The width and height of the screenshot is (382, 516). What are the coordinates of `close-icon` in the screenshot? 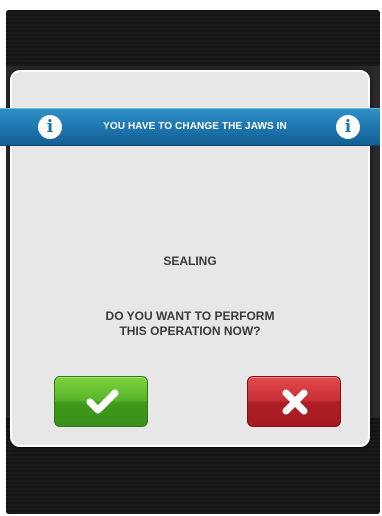 It's located at (295, 402).